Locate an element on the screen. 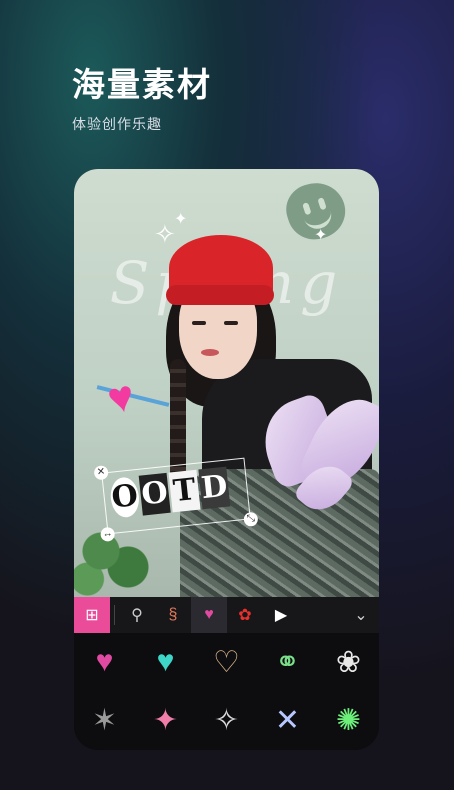 This screenshot has height=790, width=454. ootd-letter: T is located at coordinates (184, 491).